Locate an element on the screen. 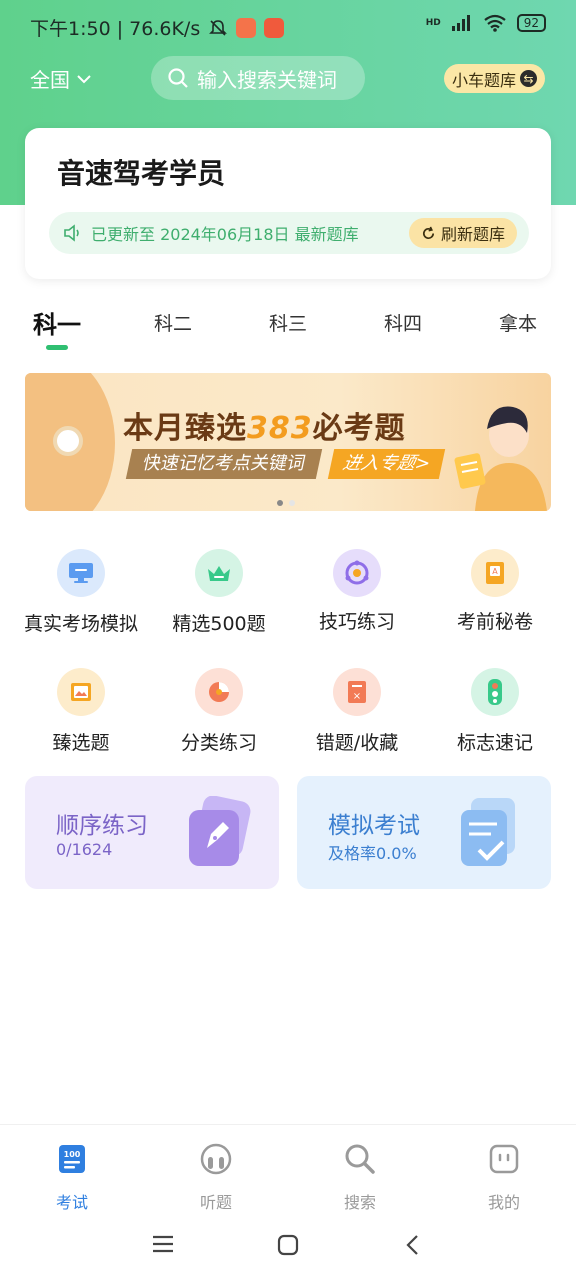  promo-banner: 本月臻选383必考题 快速记忆考点关键词 进入专题> is located at coordinates (288, 442).